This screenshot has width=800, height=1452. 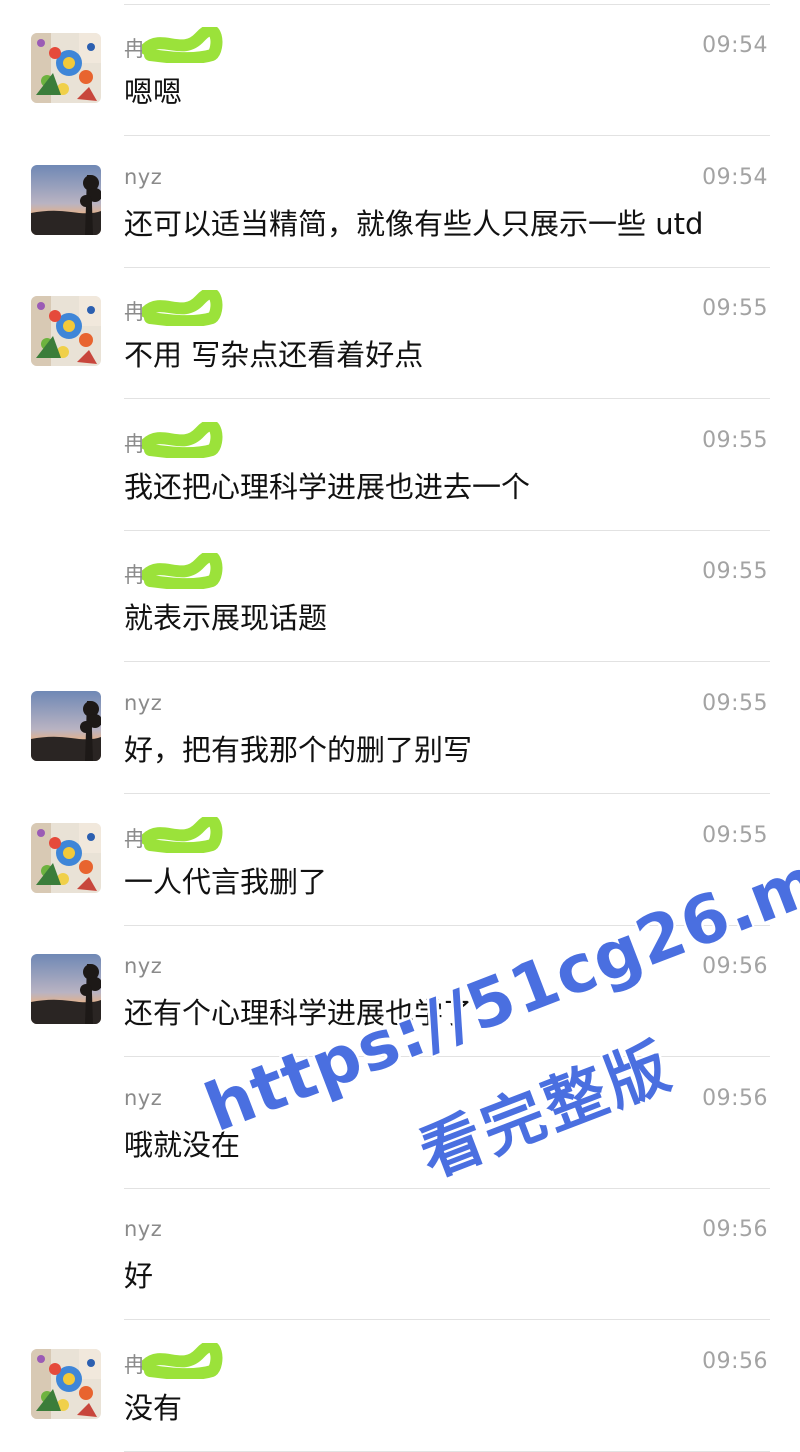 I want to click on message-text: 好, so click(x=139, y=1276).